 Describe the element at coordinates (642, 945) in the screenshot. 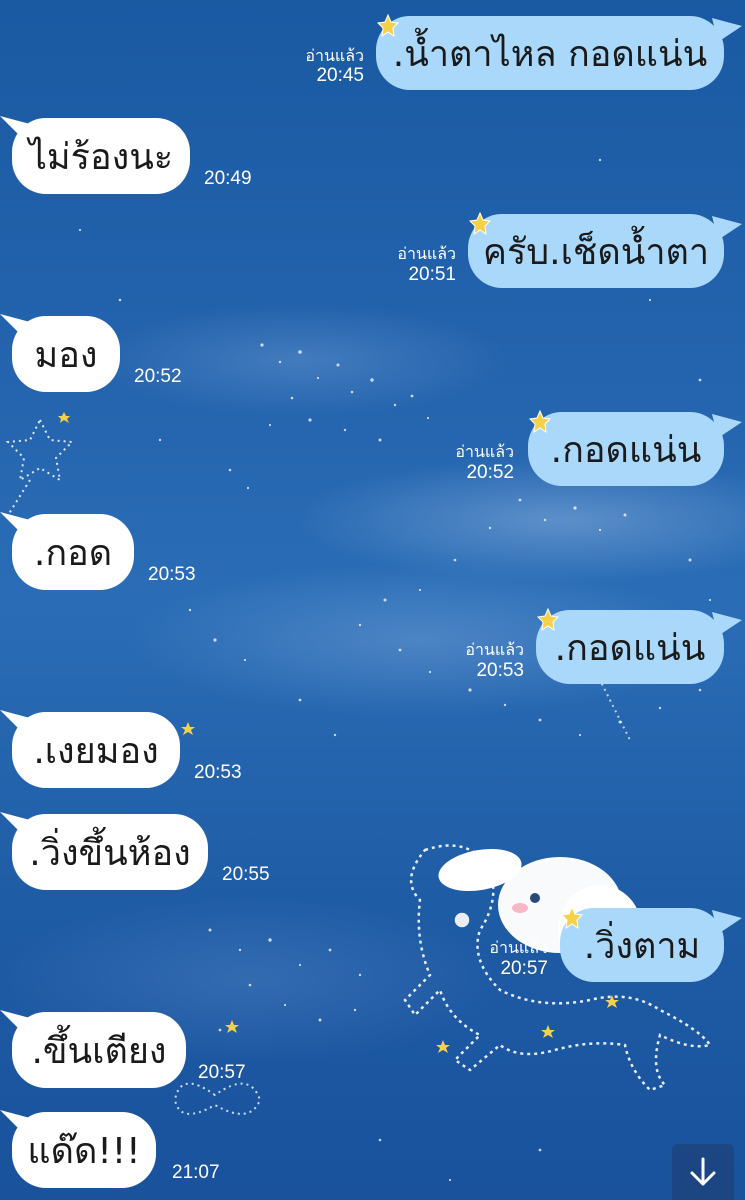

I see `outgoing-bubble: .วิ่งตาม` at that location.